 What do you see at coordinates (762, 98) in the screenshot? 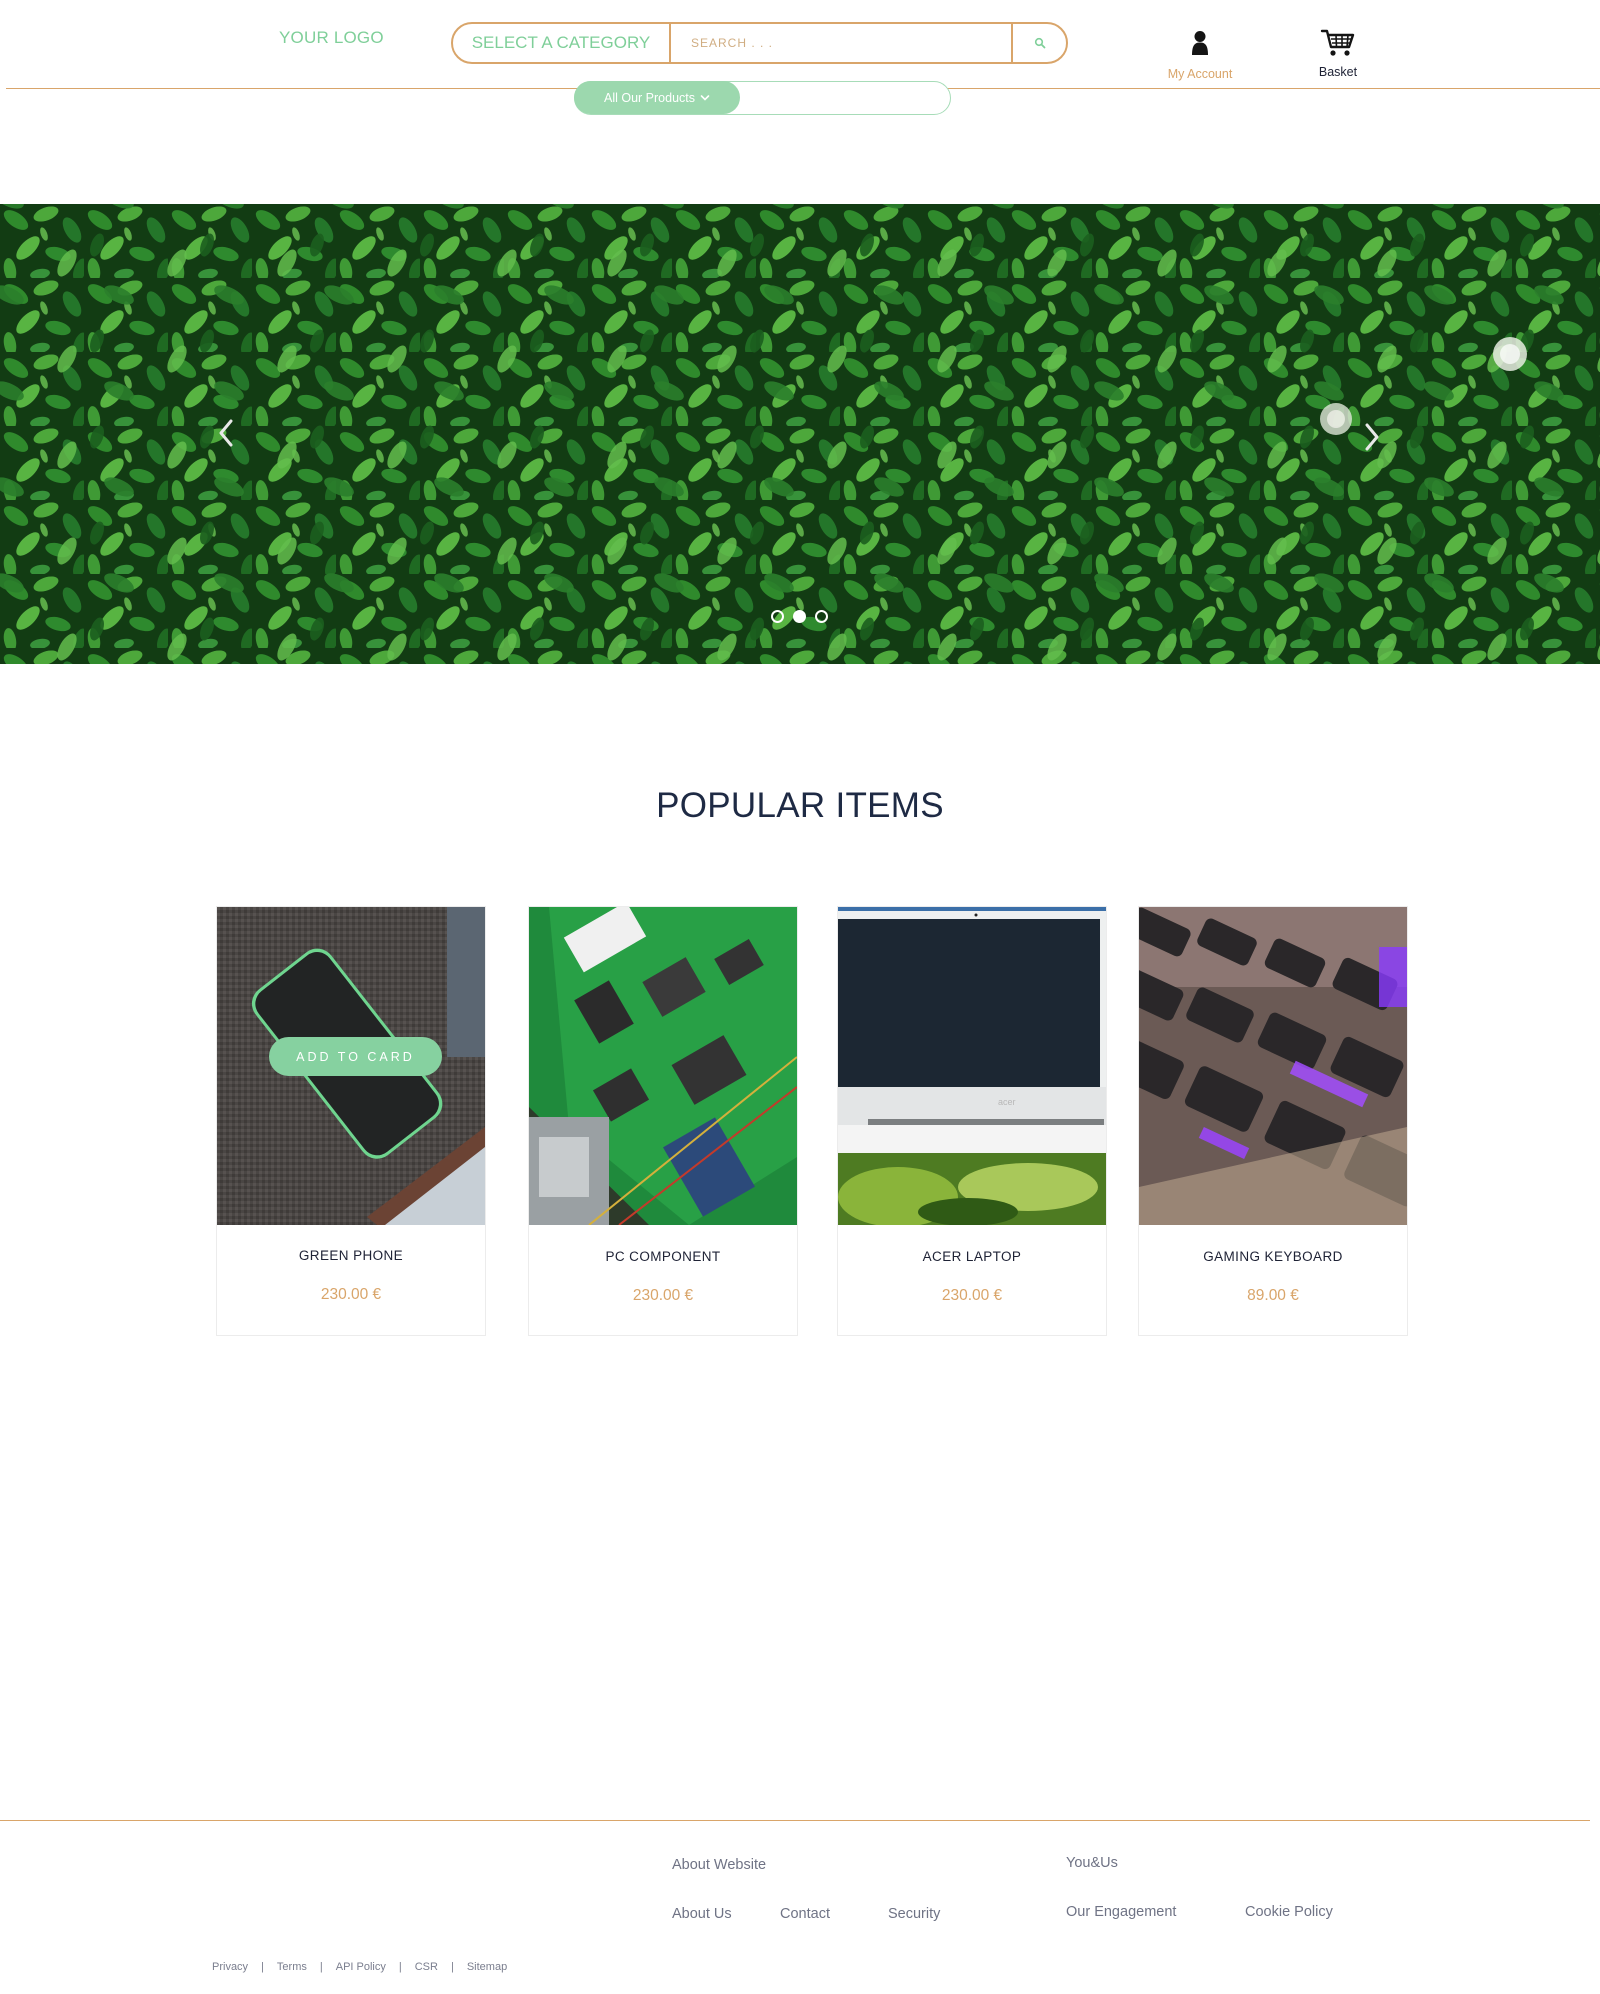
I see `products-nav: All Our Products` at bounding box center [762, 98].